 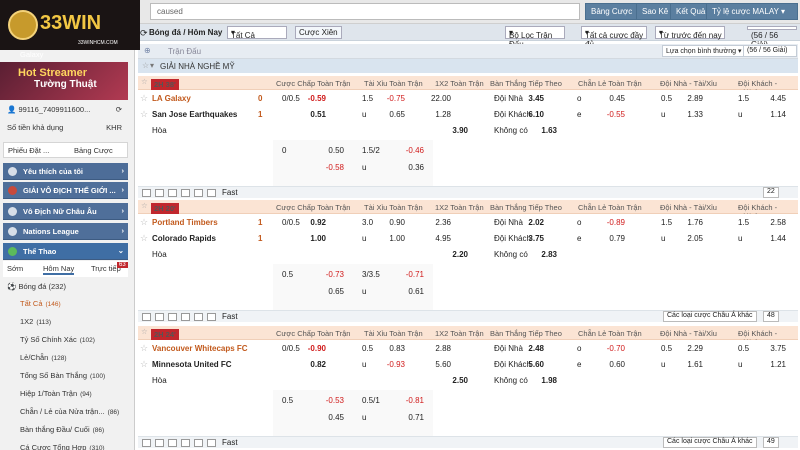 I want to click on sidebar-market-item: Tất Cả (146), so click(x=40, y=303).